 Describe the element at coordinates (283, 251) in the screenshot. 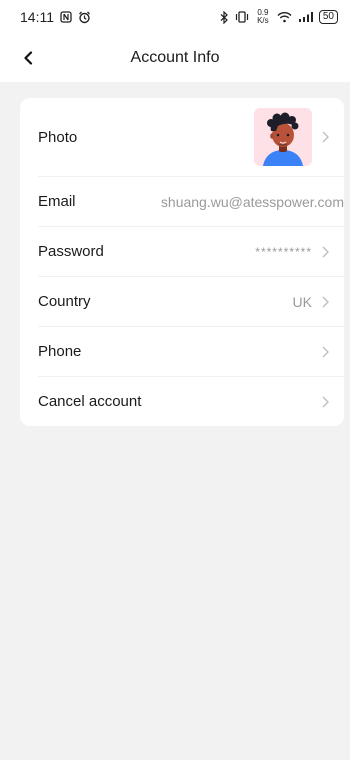

I see `password-value: **********` at that location.